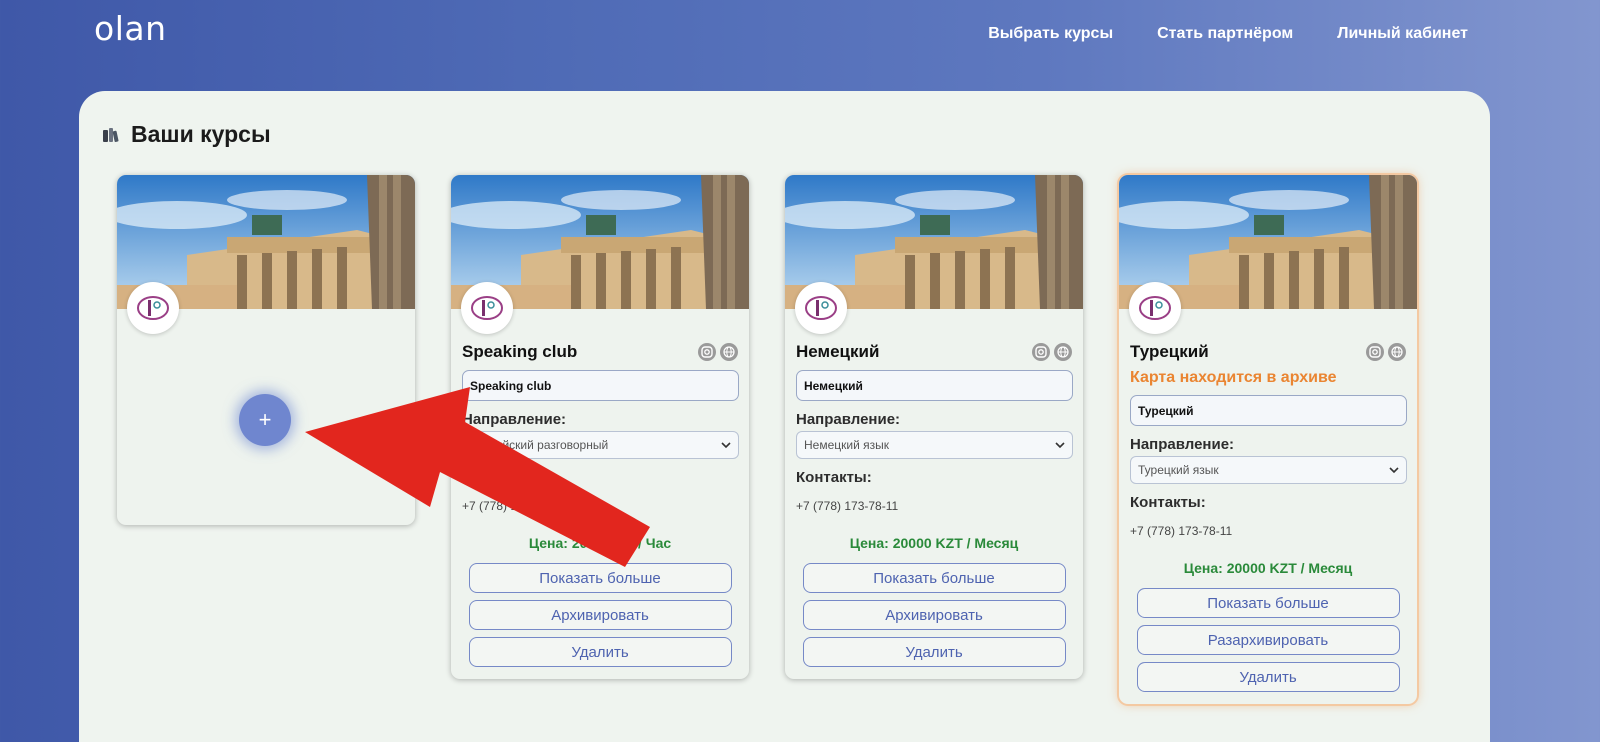 This screenshot has width=1600, height=742. Describe the element at coordinates (934, 427) in the screenshot. I see `course-card: Немецкий Немецкий Направление` at that location.